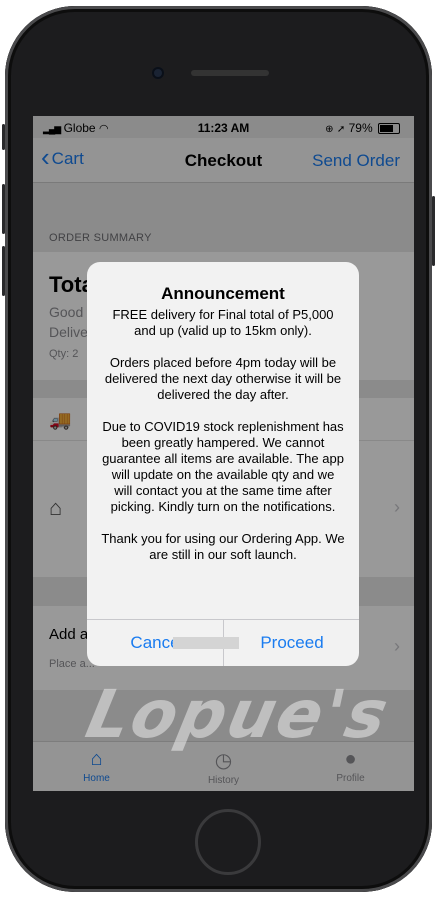  Describe the element at coordinates (433, 231) in the screenshot. I see `power-button` at that location.